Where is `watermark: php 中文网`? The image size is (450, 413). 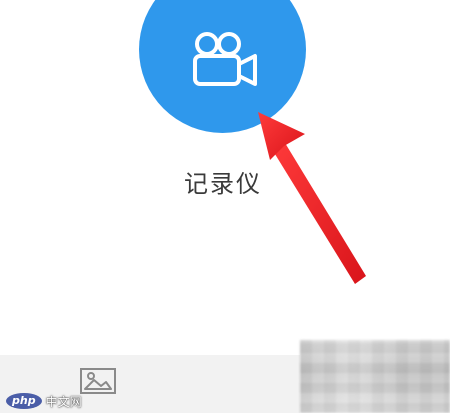 watermark: php 中文网 is located at coordinates (44, 401).